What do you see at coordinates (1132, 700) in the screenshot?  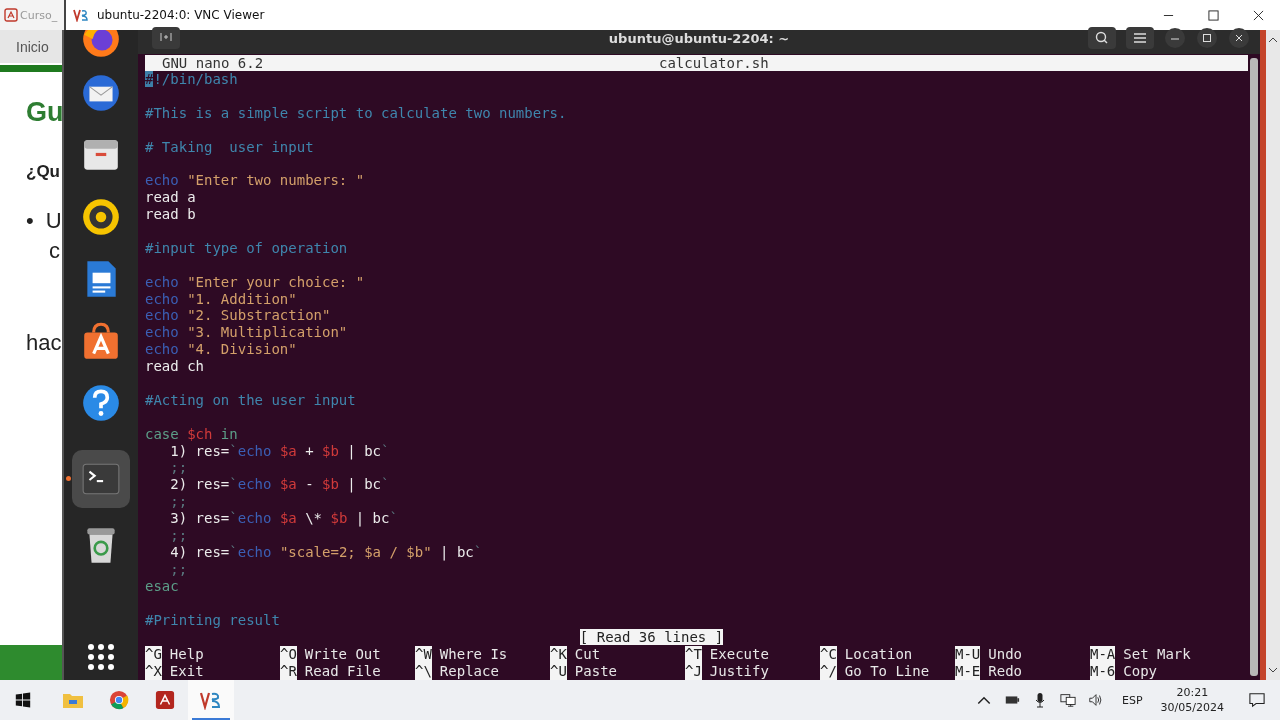 I see `language-indicator: ESP` at bounding box center [1132, 700].